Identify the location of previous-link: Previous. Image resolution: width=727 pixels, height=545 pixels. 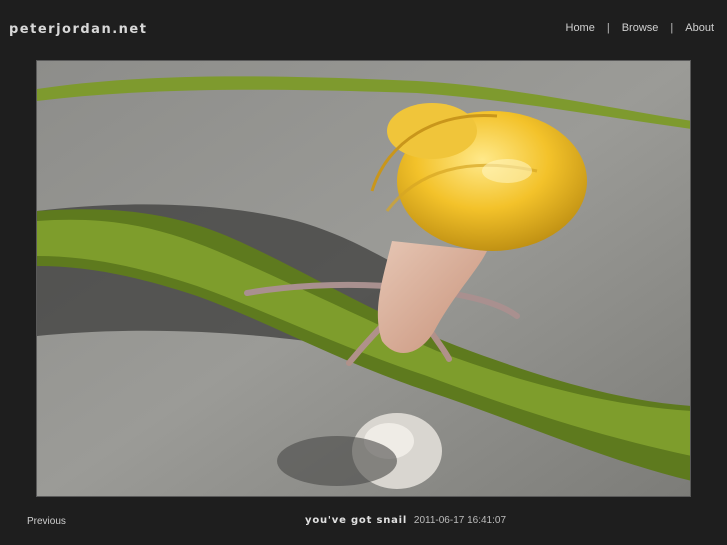
(46, 521).